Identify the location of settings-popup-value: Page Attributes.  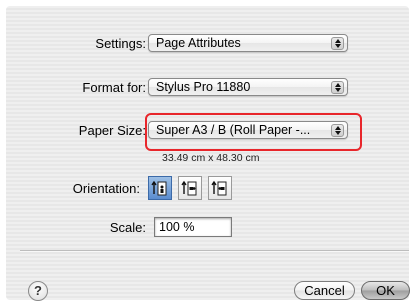
(198, 43).